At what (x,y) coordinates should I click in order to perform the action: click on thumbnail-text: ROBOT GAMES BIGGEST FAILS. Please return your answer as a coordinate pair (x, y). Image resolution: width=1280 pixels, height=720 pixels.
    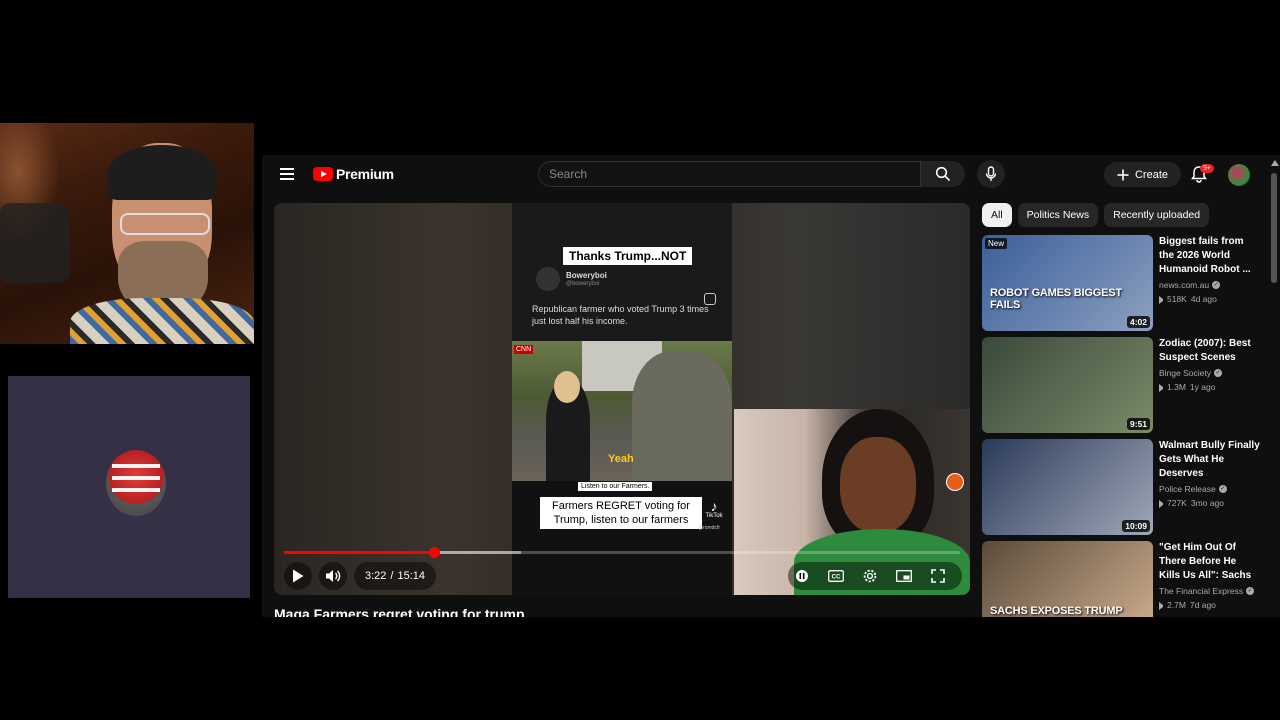
    Looking at the image, I should click on (1056, 299).